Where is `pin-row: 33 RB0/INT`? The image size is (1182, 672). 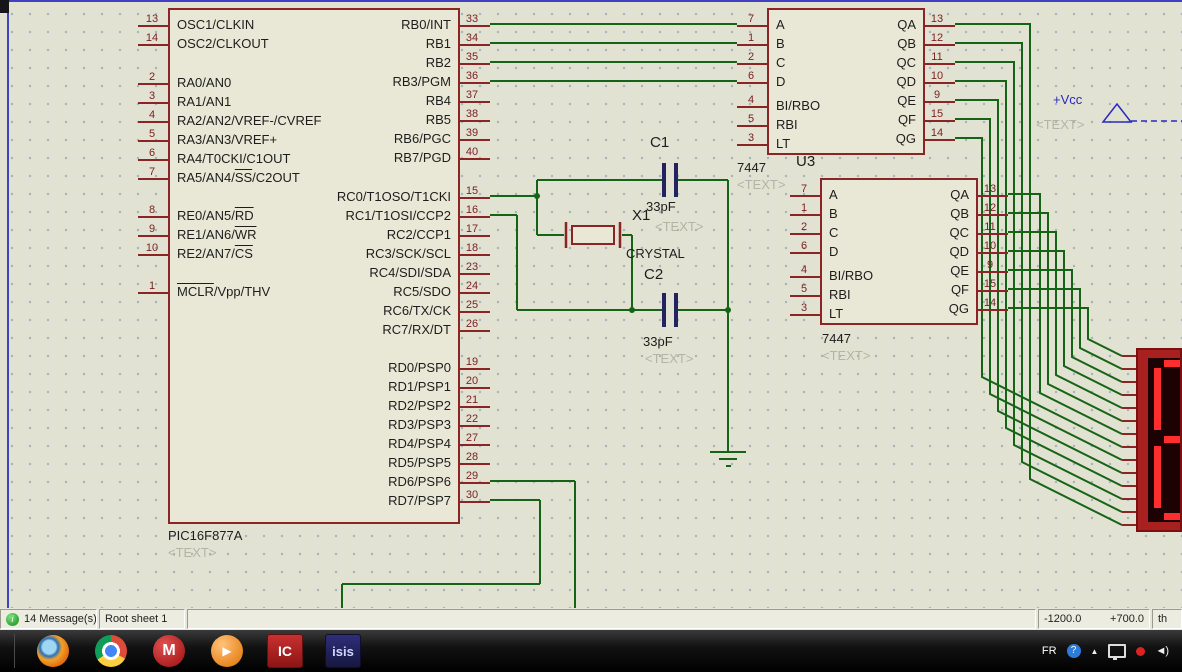
pin-row: 33 RB0/INT is located at coordinates (330, 24).